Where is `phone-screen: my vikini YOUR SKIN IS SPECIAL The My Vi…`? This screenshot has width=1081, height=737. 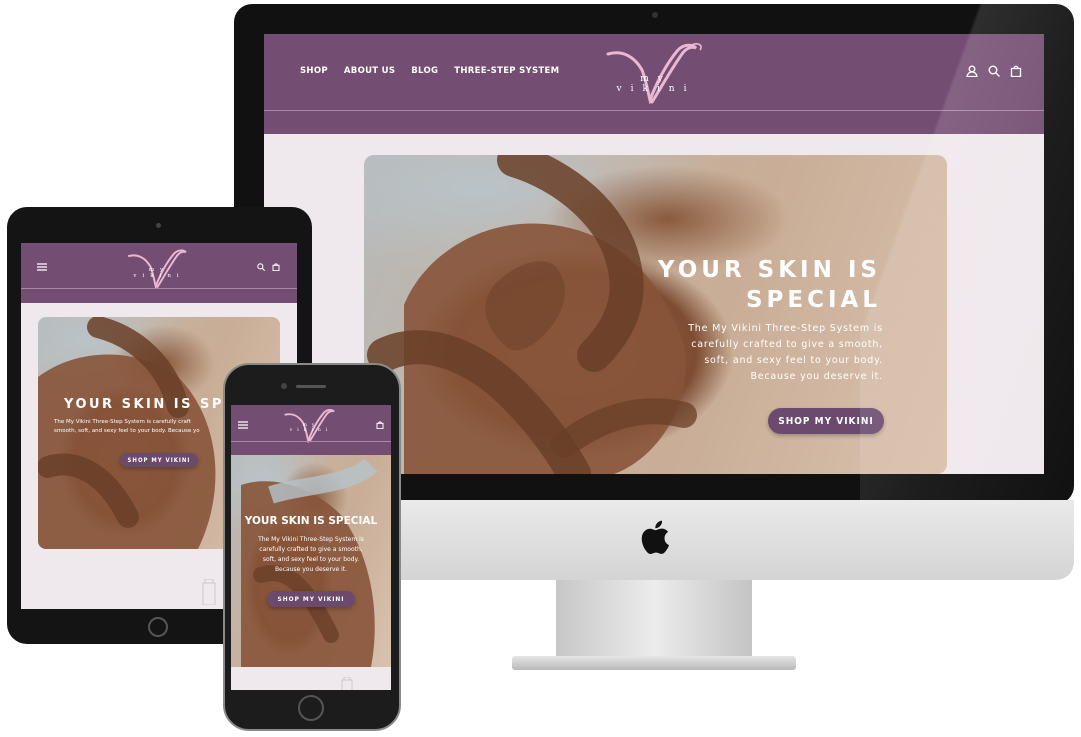 phone-screen: my vikini YOUR SKIN IS SPECIAL The My Vi… is located at coordinates (311, 547).